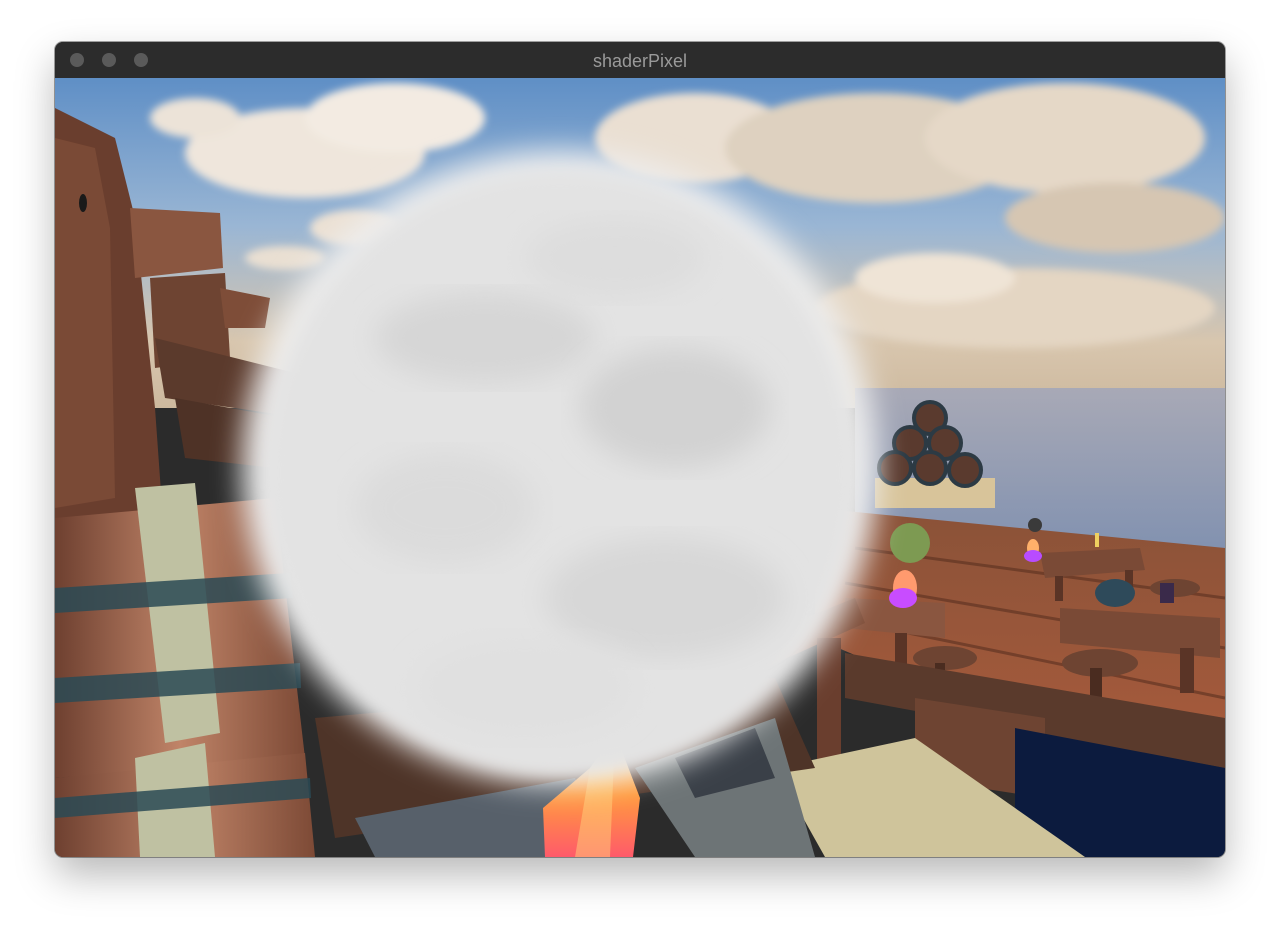  Describe the element at coordinates (910, 543) in the screenshot. I see `green-bush` at that location.